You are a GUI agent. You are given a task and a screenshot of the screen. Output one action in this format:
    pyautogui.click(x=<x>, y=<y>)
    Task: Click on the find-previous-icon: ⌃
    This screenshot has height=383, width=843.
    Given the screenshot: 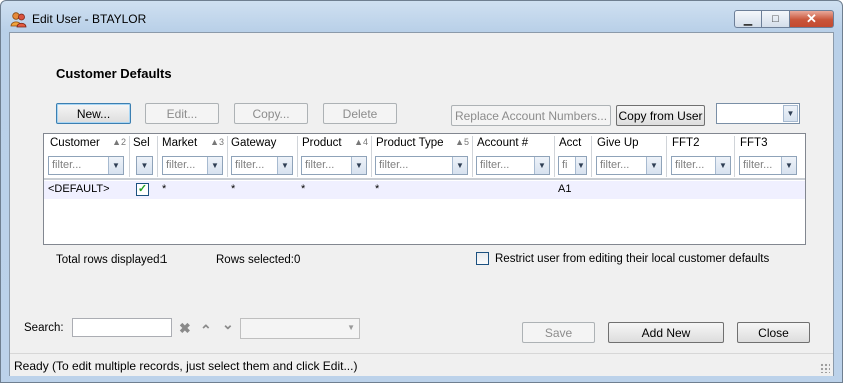 What is the action you would take?
    pyautogui.click(x=206, y=330)
    